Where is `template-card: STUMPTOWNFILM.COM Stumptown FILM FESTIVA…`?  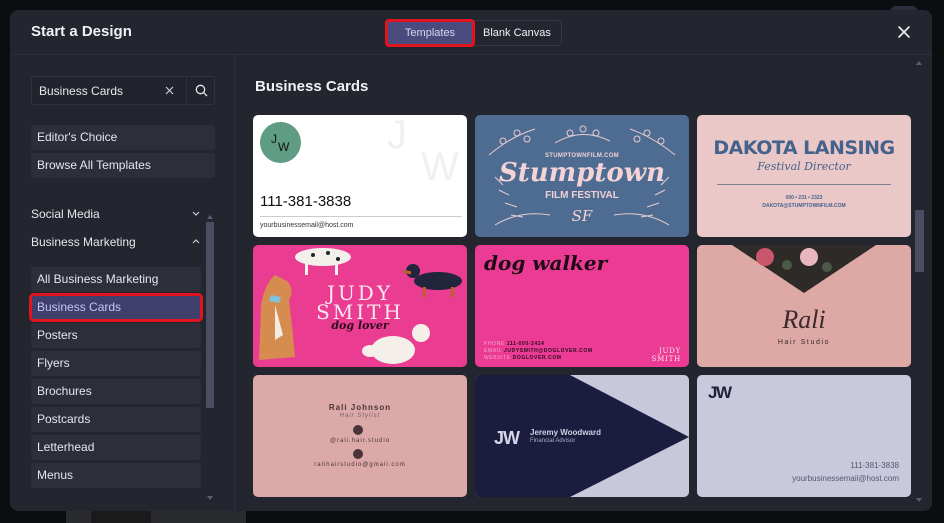 template-card: STUMPTOWNFILM.COM Stumptown FILM FESTIVA… is located at coordinates (582, 176).